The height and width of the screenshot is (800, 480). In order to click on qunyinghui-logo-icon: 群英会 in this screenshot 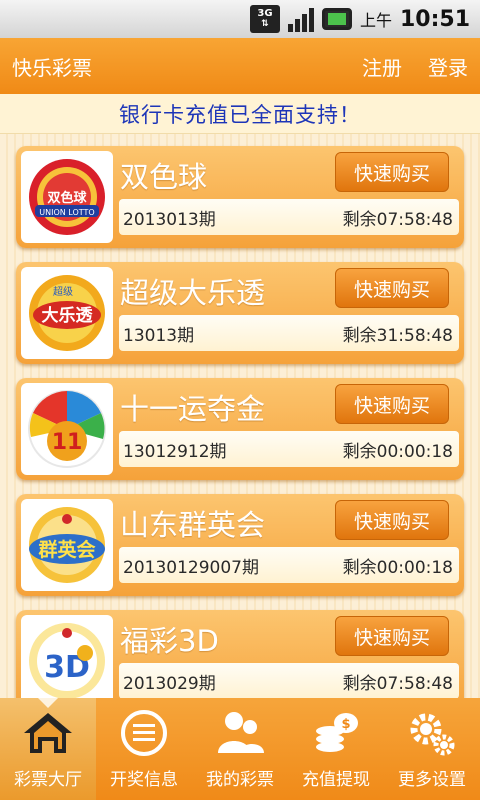, I will do `click(67, 545)`.